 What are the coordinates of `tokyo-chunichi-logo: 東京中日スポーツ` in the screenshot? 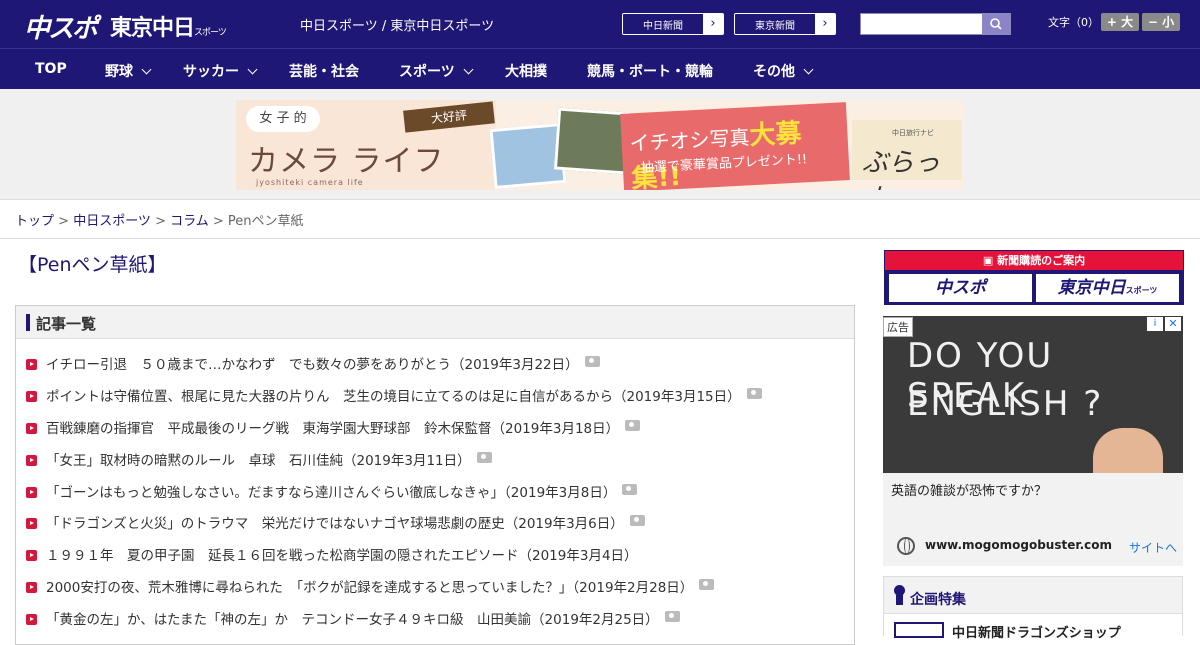 It's located at (168, 26).